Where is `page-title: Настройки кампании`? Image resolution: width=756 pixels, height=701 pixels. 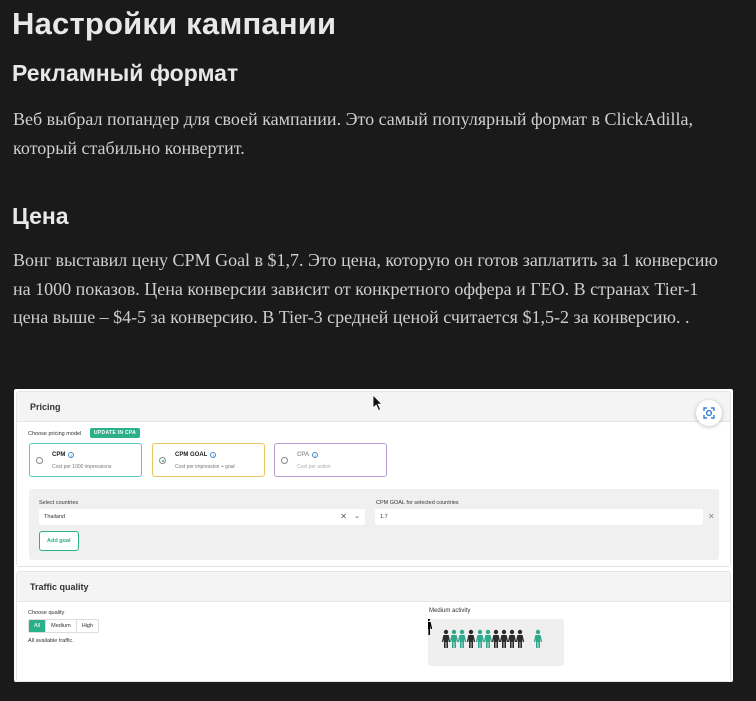
page-title: Настройки кампании is located at coordinates (174, 23).